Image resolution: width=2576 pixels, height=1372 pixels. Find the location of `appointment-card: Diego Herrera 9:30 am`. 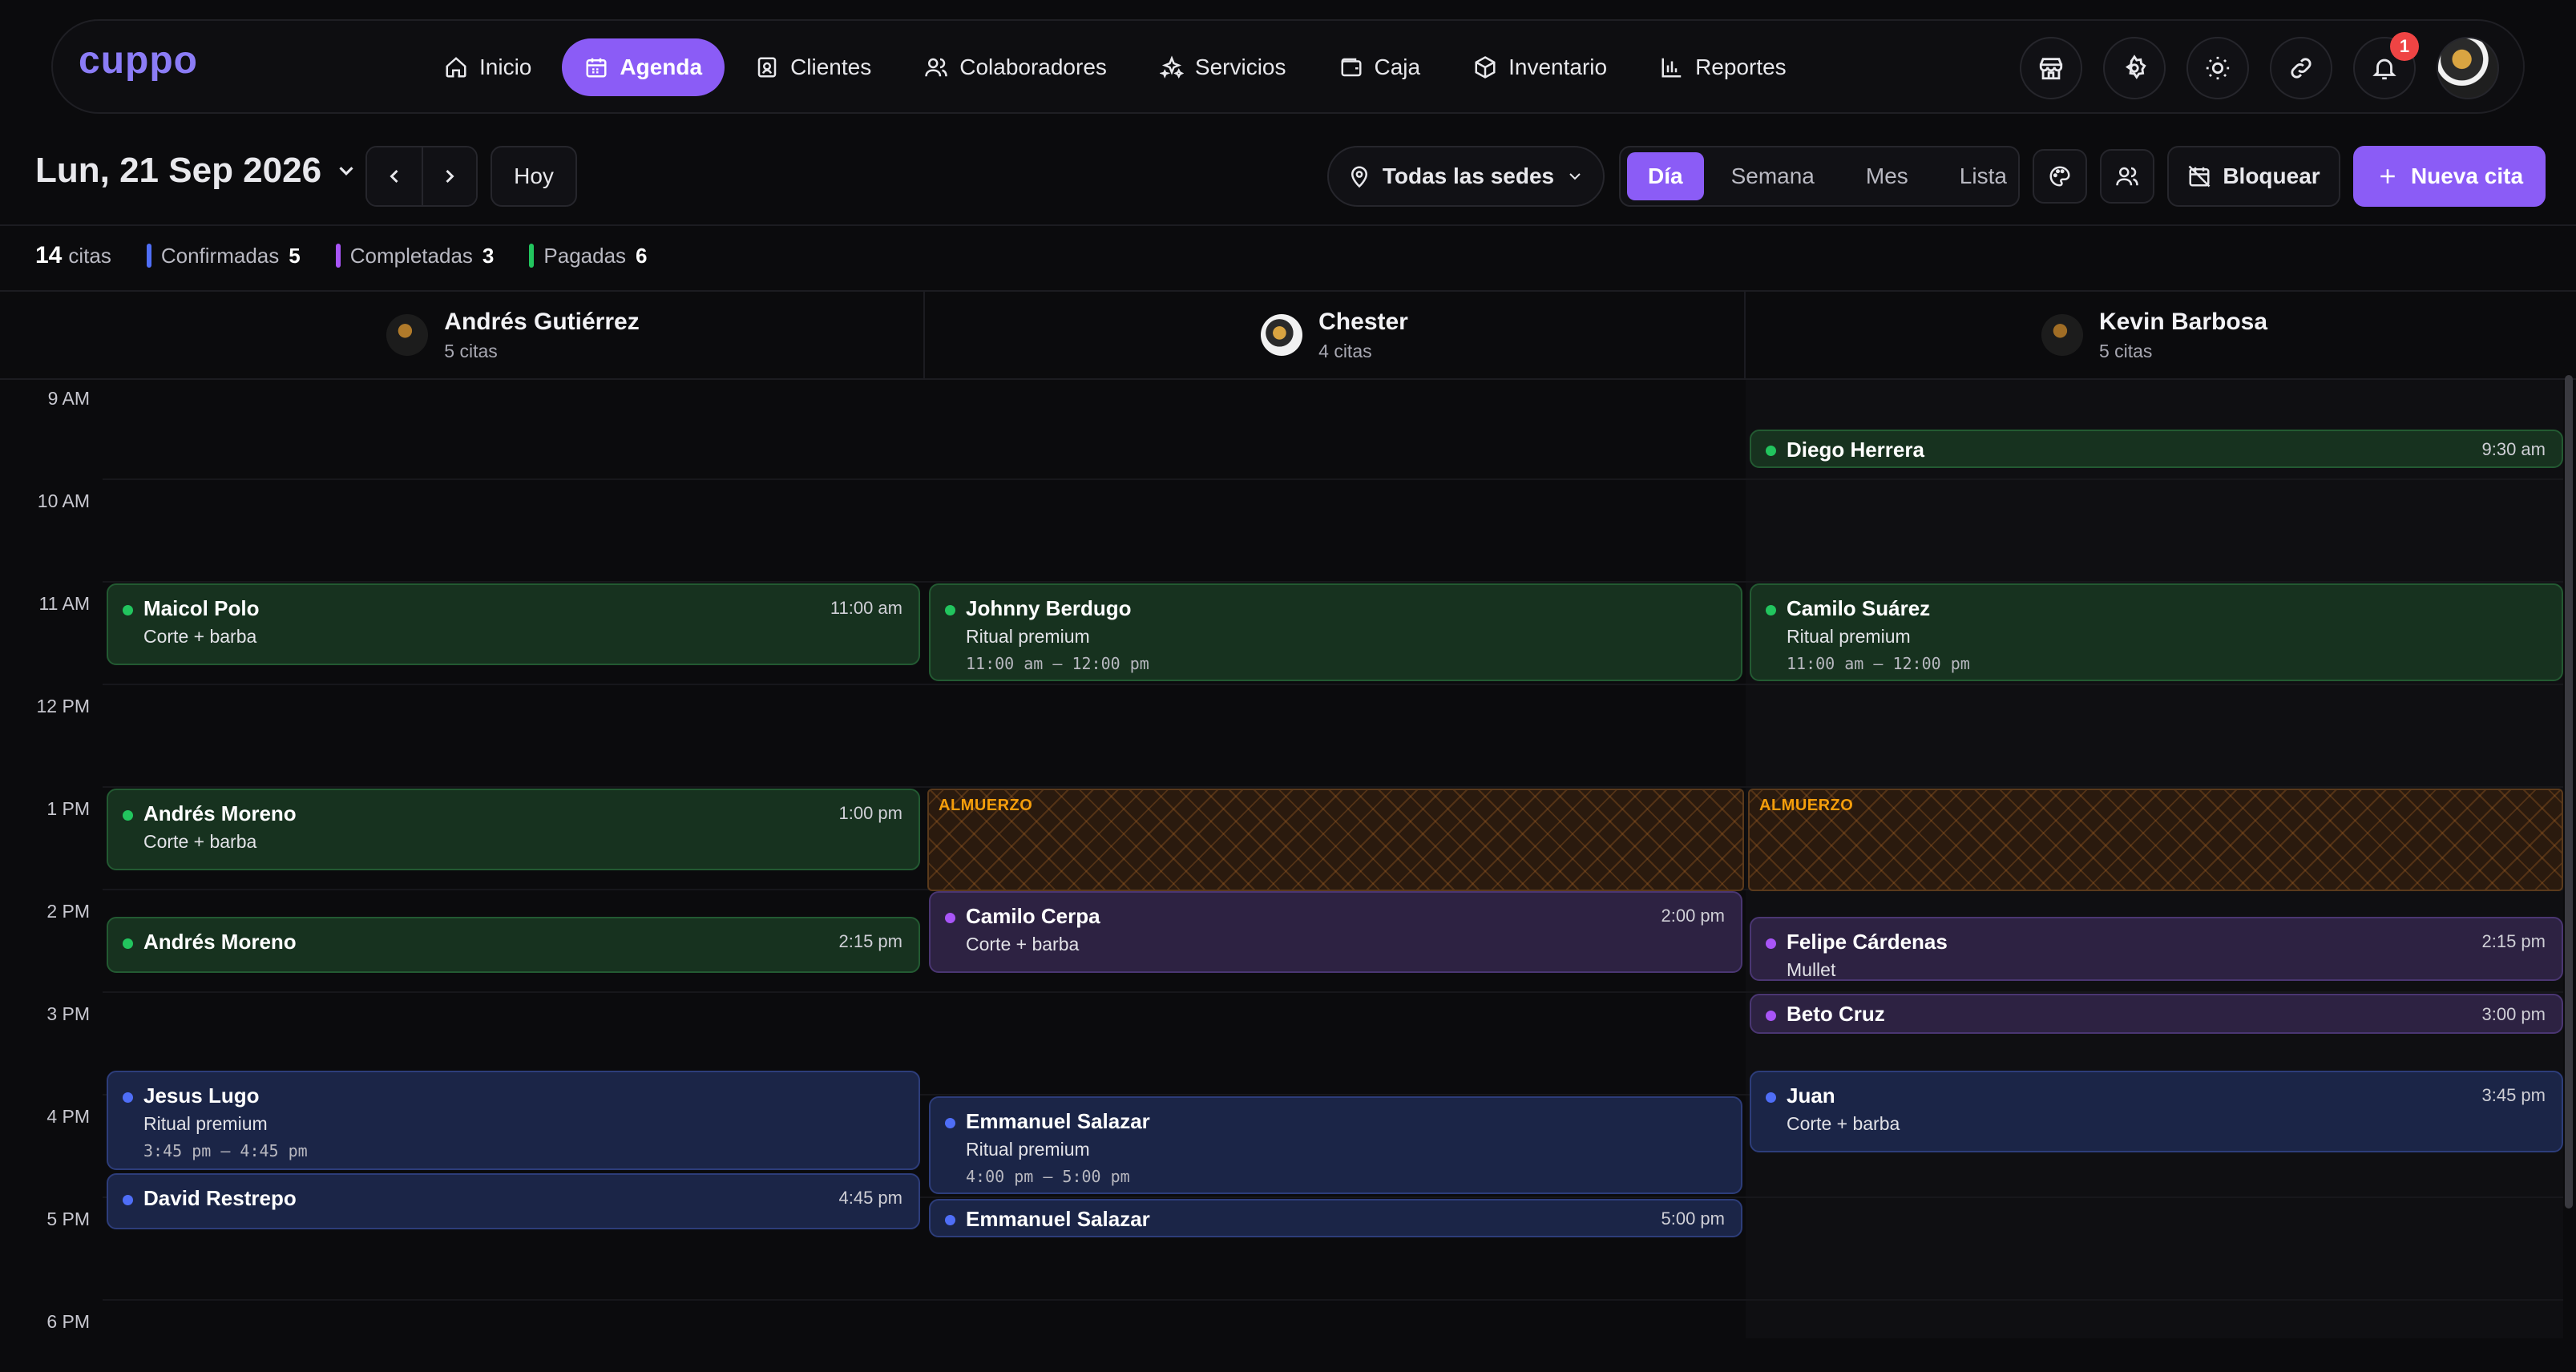

appointment-card: Diego Herrera 9:30 am is located at coordinates (2156, 449).